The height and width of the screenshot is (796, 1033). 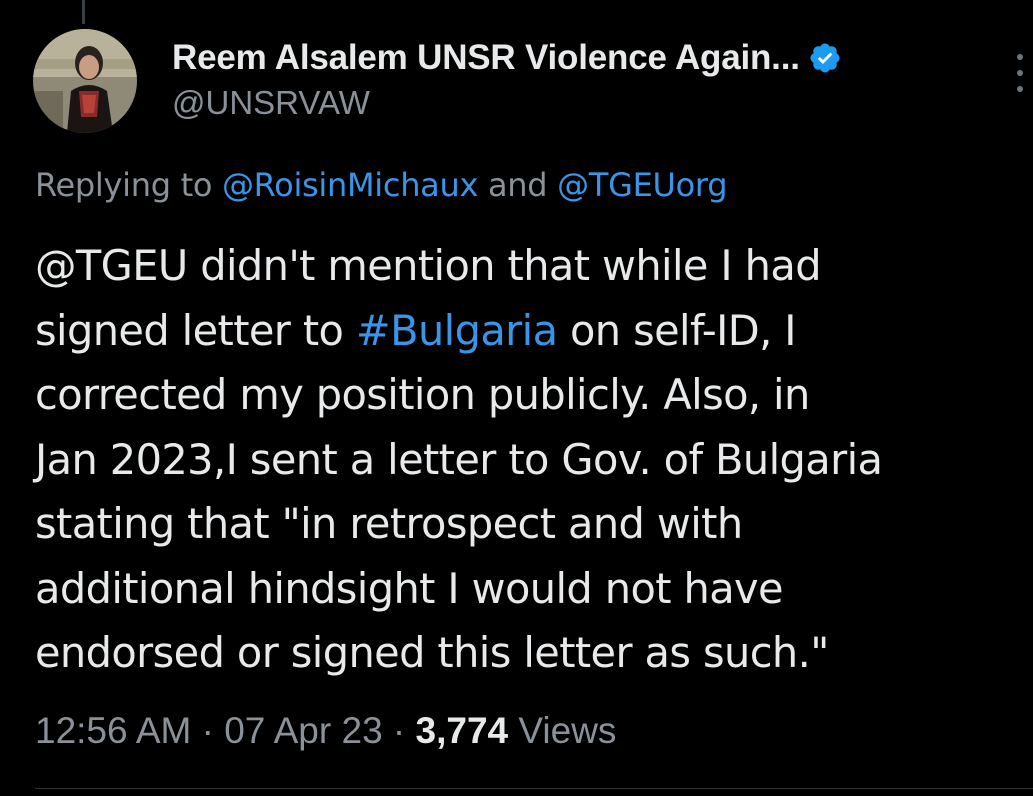 I want to click on replying-to-line: Replying to @RoisinMichaux and @TGEUorg, so click(x=381, y=185).